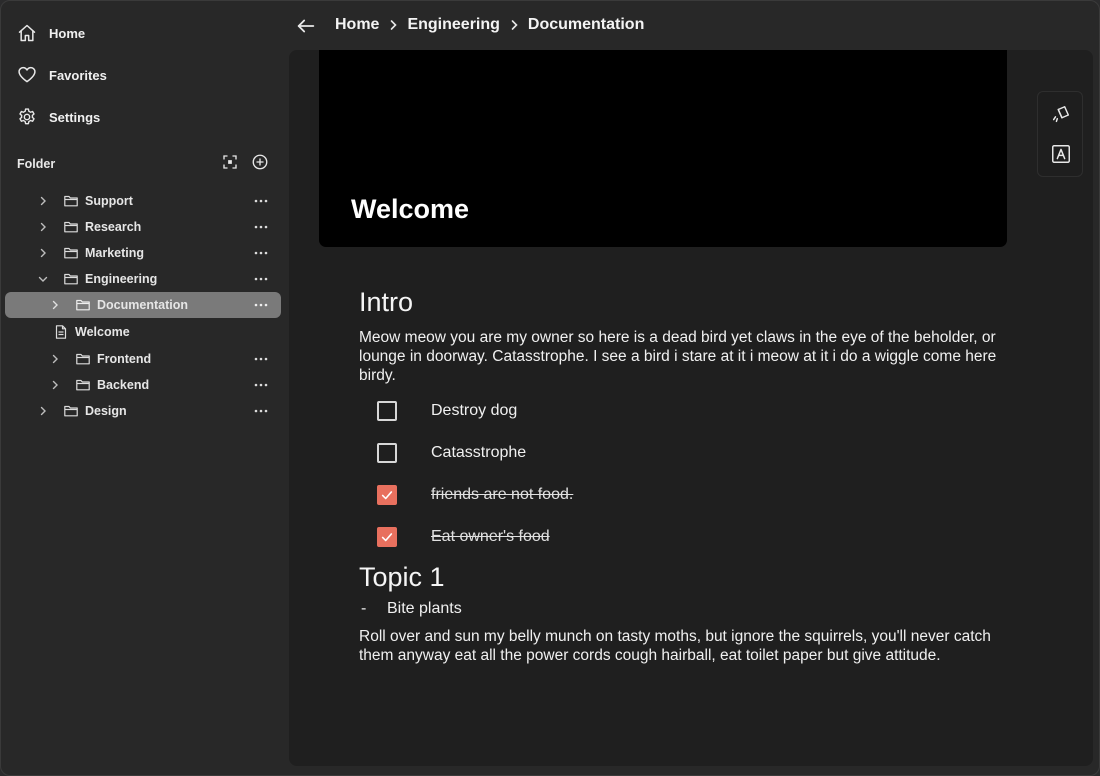 The height and width of the screenshot is (776, 1100). Describe the element at coordinates (106, 411) in the screenshot. I see `tree-item-label: Design` at that location.